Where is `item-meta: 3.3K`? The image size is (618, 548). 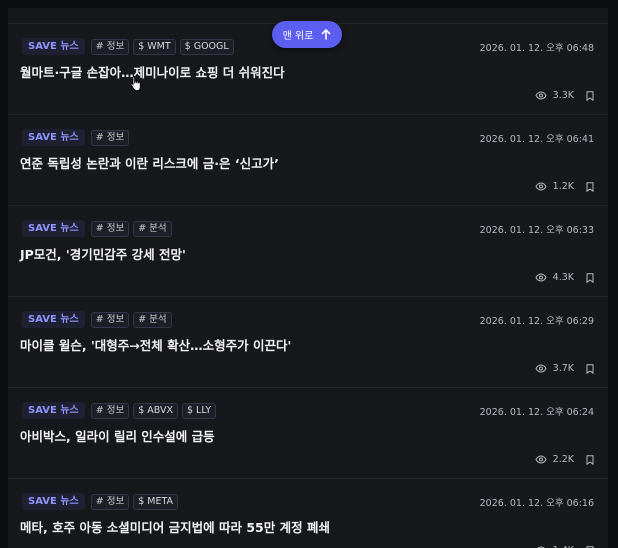
item-meta: 3.3K is located at coordinates (564, 95).